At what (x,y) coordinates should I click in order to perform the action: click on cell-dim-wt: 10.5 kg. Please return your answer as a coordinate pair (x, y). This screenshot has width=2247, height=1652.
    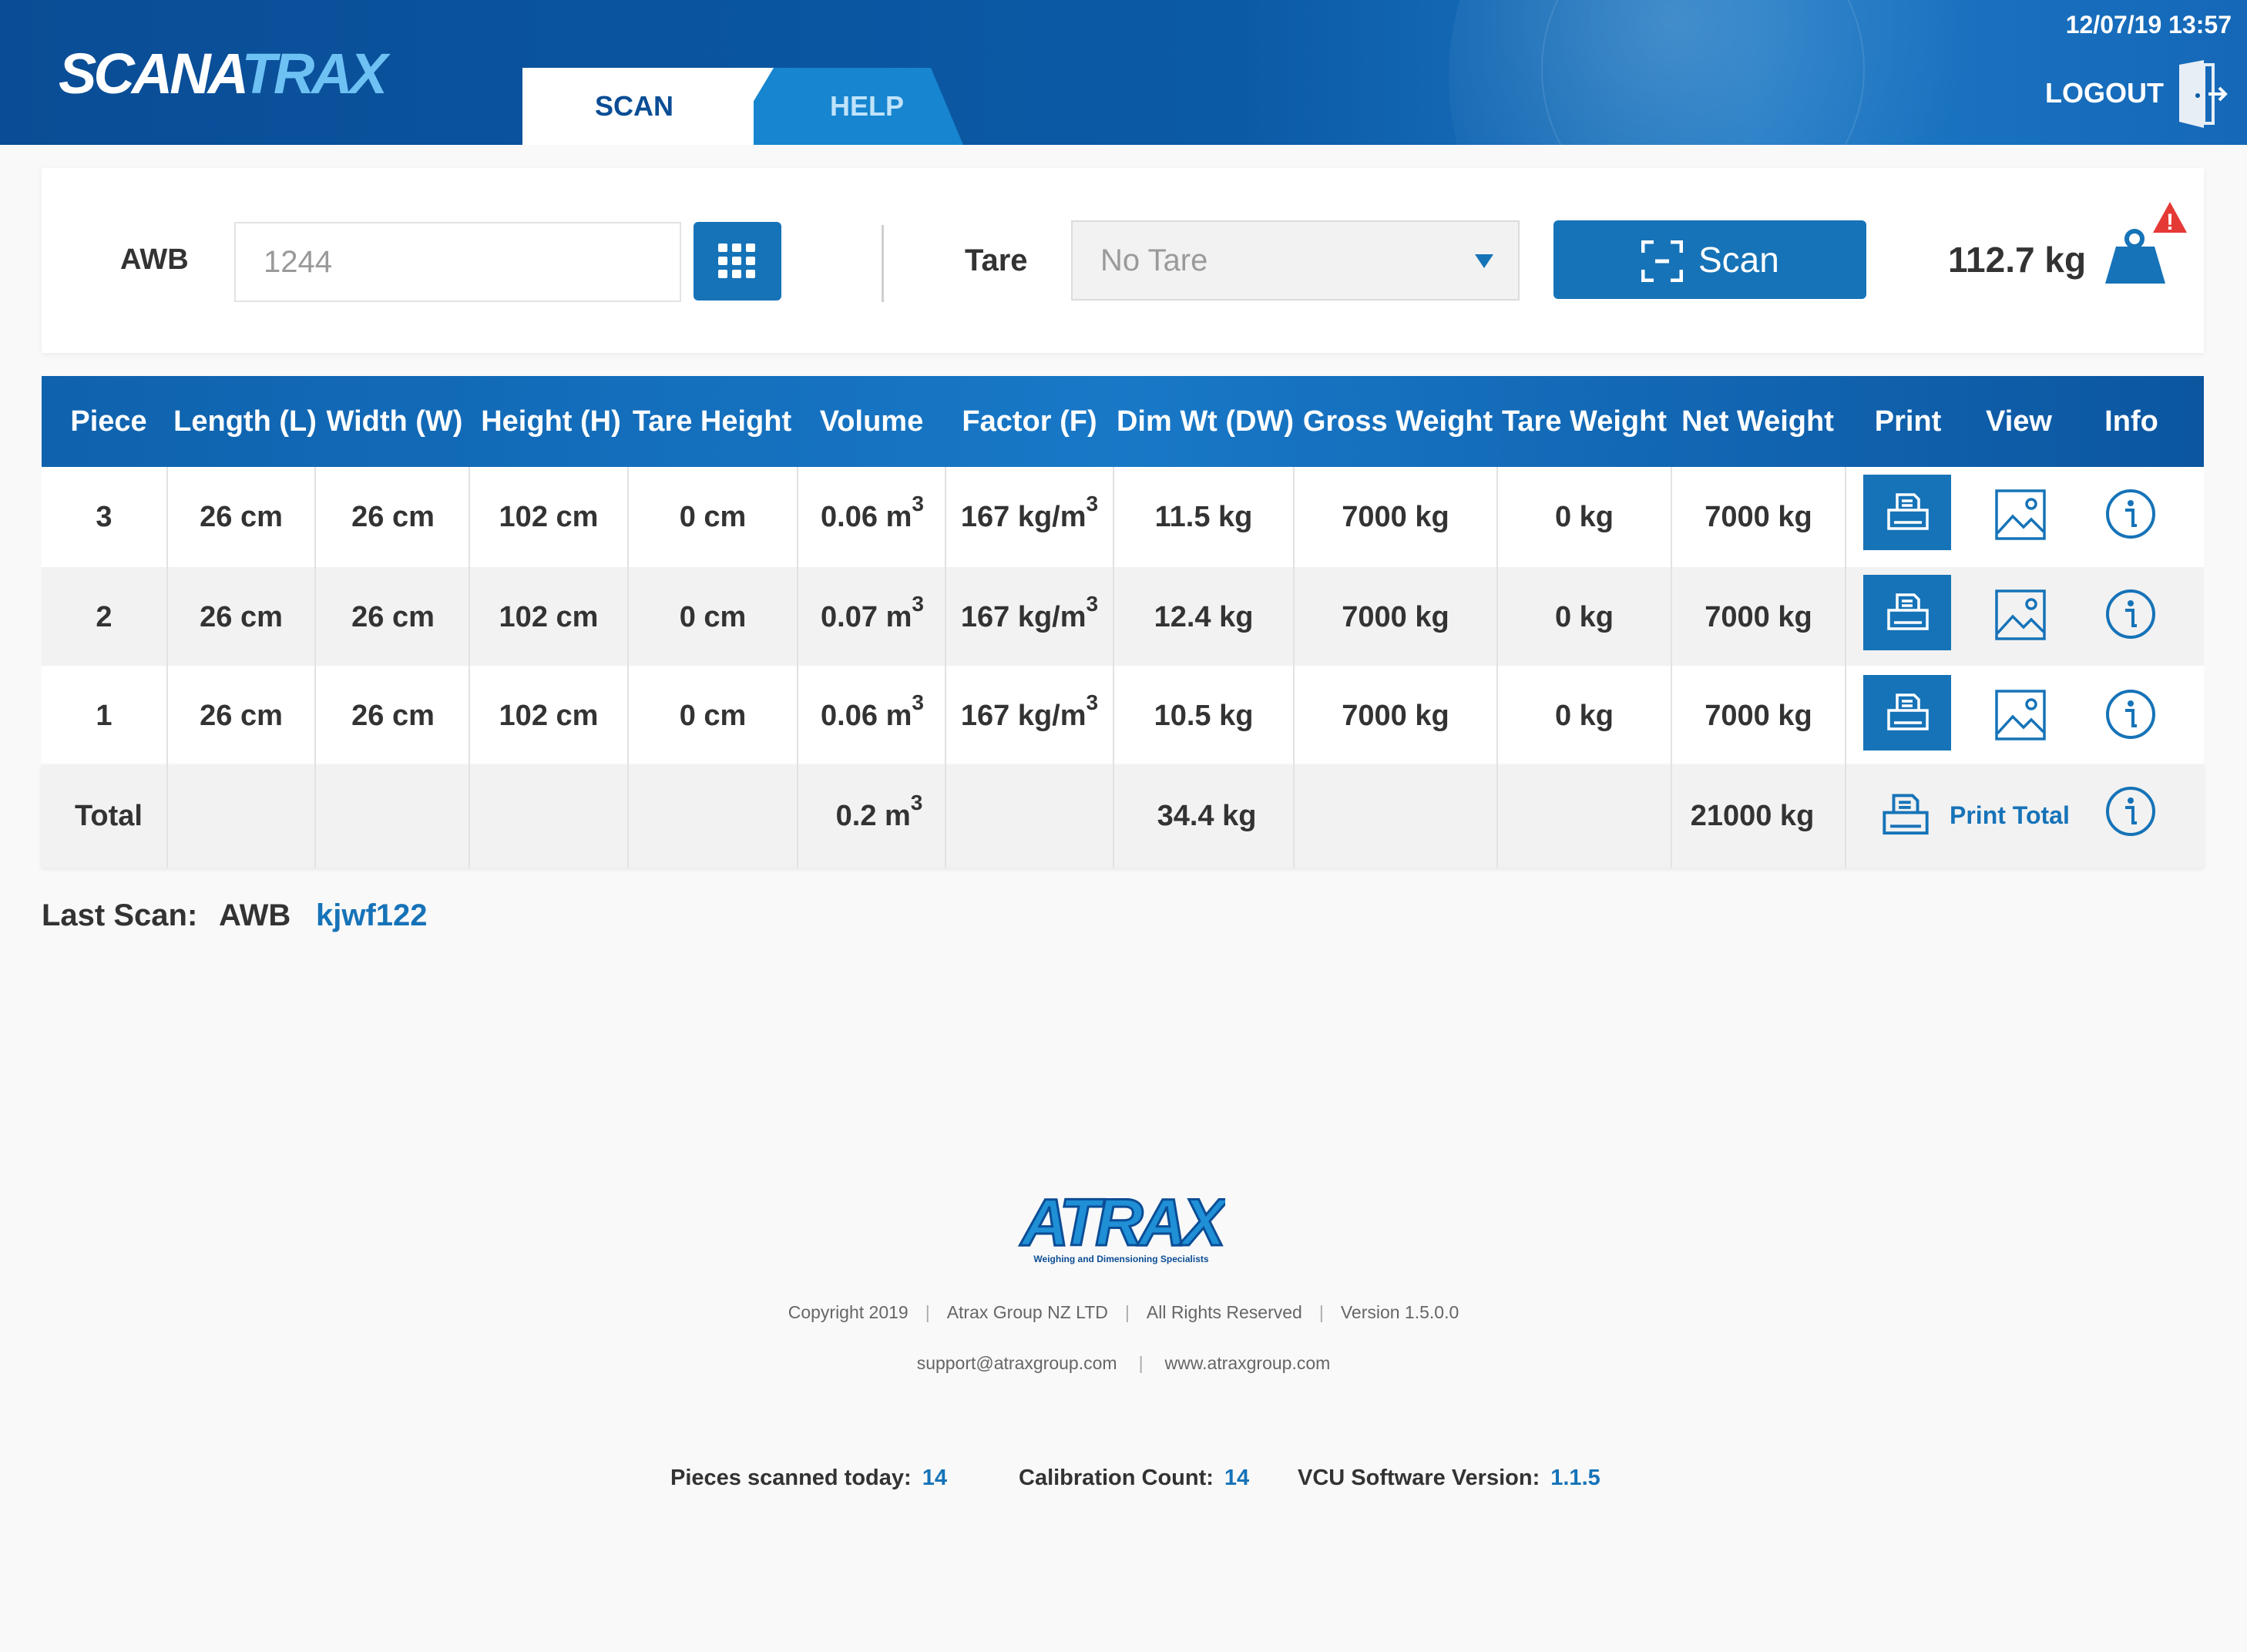
    Looking at the image, I should click on (1204, 716).